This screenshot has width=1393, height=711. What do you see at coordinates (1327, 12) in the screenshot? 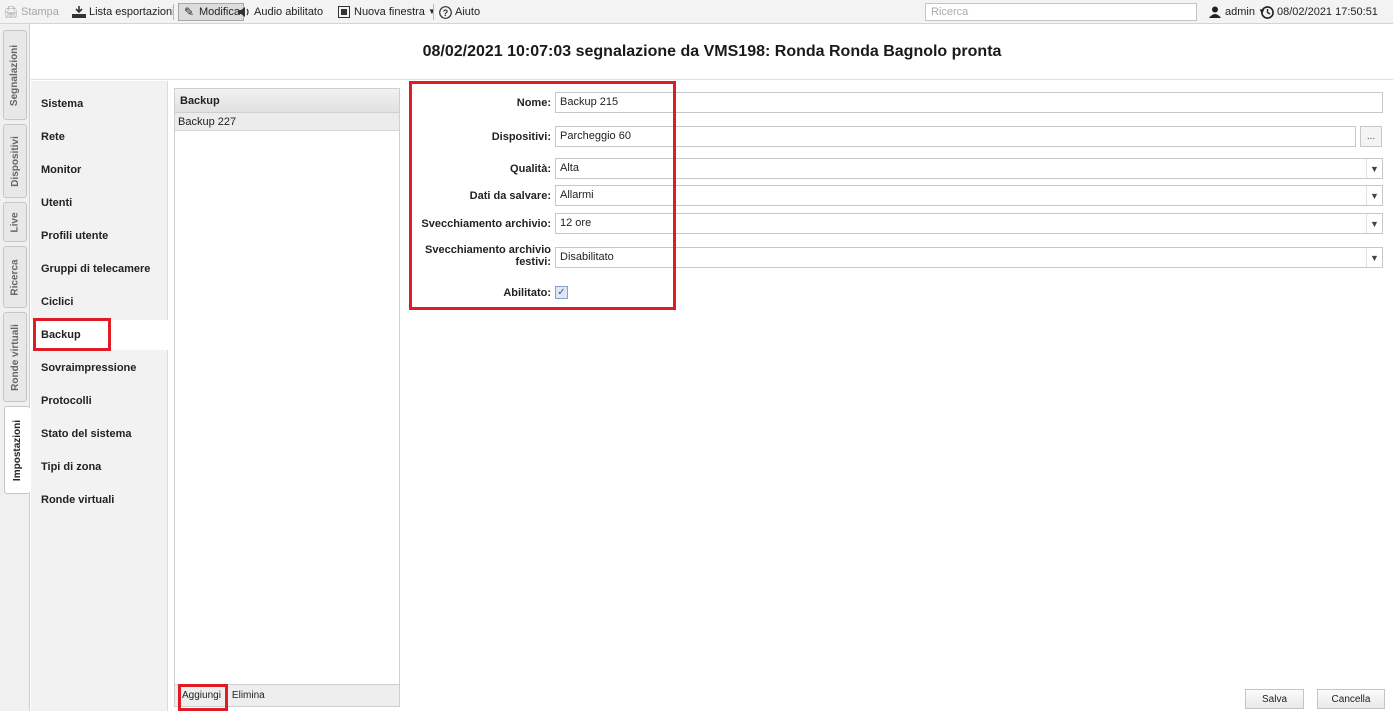
I see `datetime-label: 08/02/2021 17:50:51` at bounding box center [1327, 12].